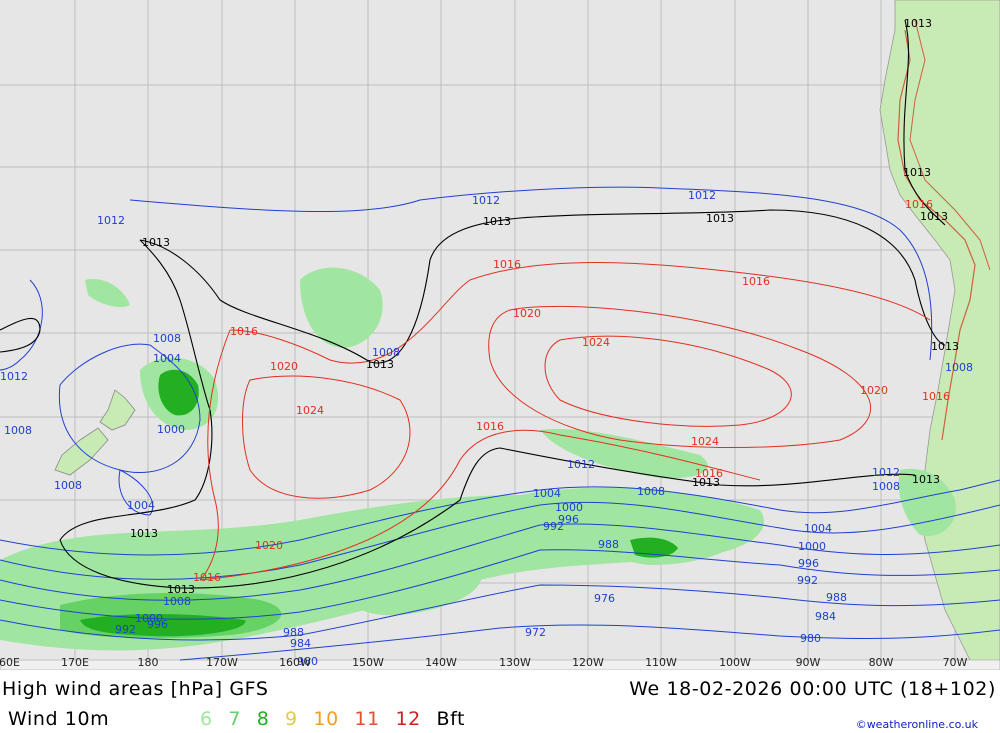 This screenshot has height=733, width=1000. I want to click on lon-label: 130W, so click(515, 662).